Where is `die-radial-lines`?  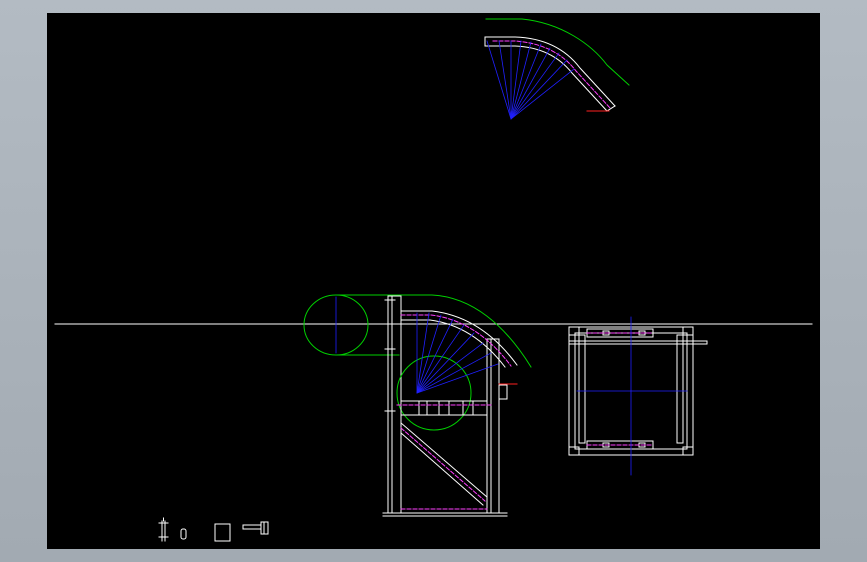 die-radial-lines is located at coordinates (457, 353).